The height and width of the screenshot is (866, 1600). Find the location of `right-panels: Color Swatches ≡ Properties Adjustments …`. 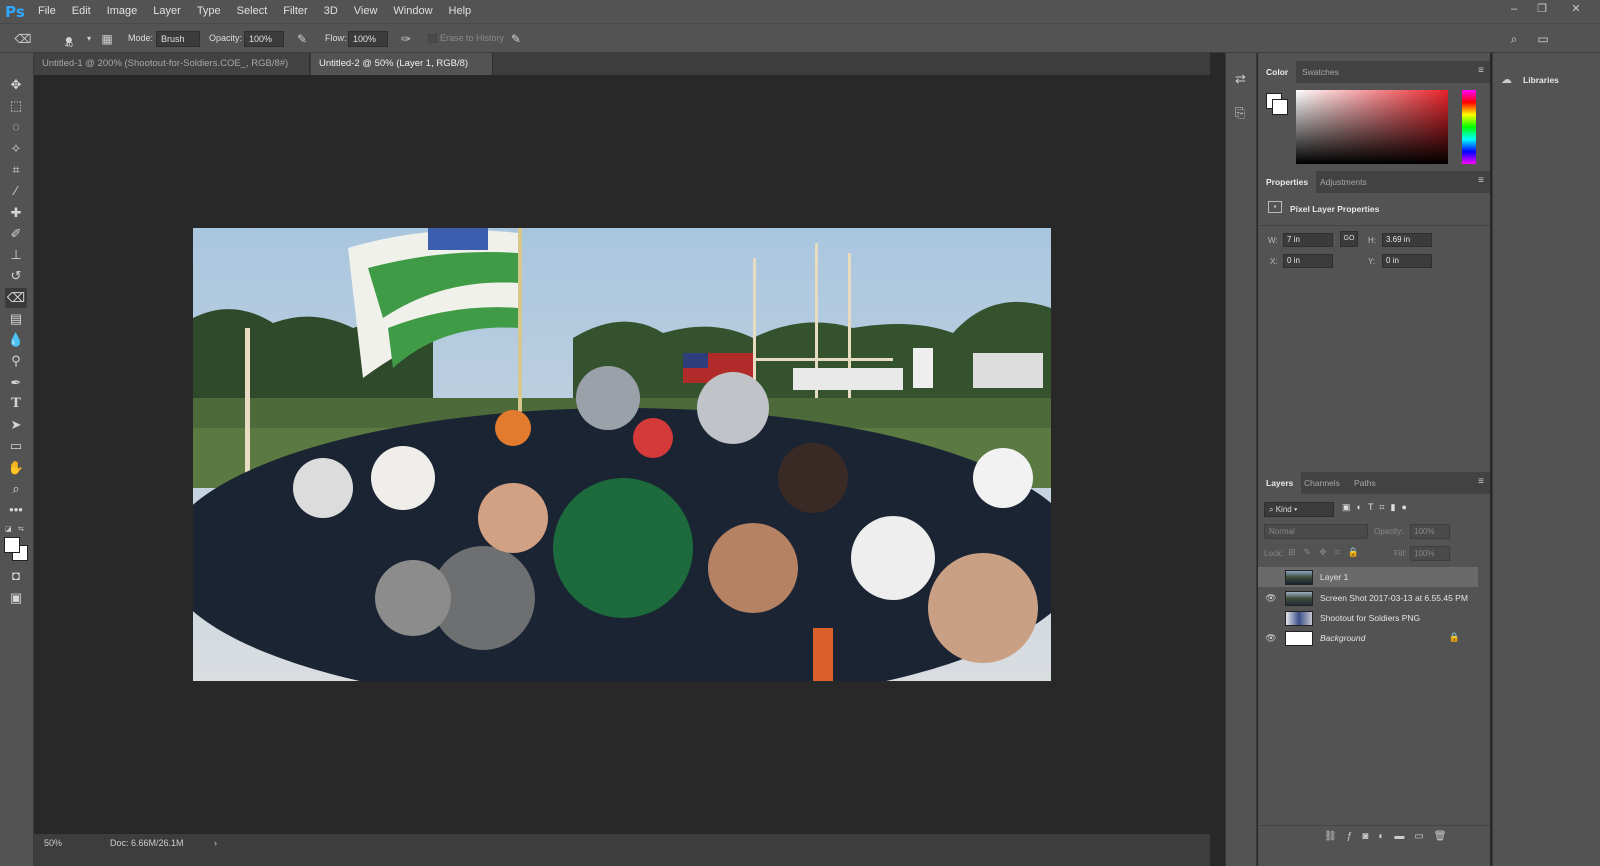

right-panels: Color Swatches ≡ Properties Adjustments … is located at coordinates (1374, 459).